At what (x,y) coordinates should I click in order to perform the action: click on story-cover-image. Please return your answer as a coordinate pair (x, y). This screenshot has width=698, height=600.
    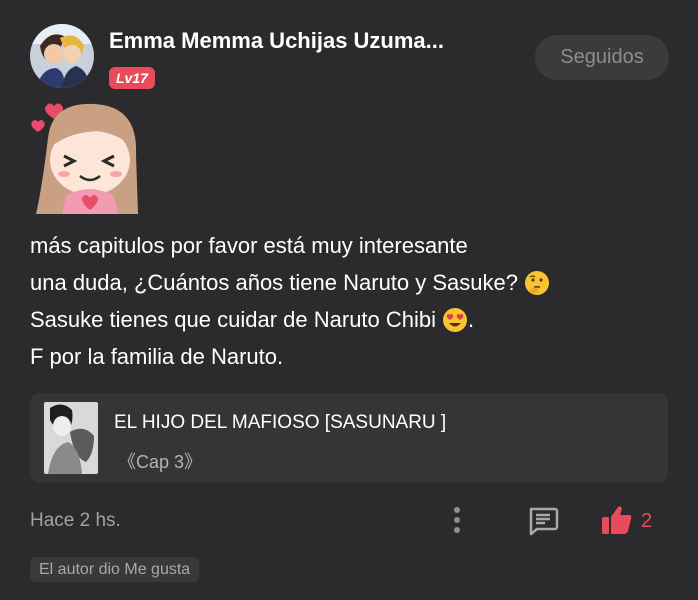
    Looking at the image, I should click on (71, 438).